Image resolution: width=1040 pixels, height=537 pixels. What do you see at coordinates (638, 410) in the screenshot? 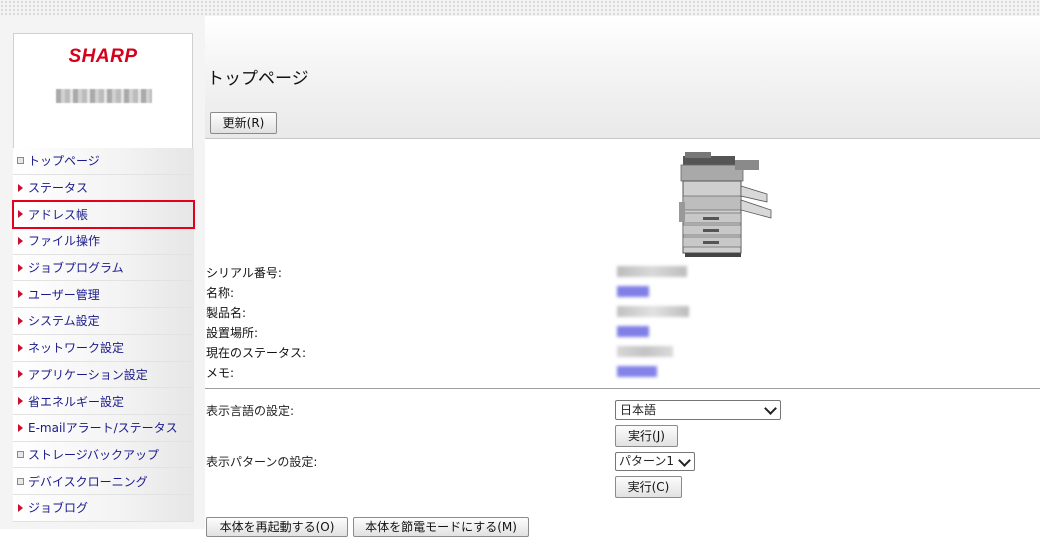
I see `language-select-value: 日本語` at bounding box center [638, 410].